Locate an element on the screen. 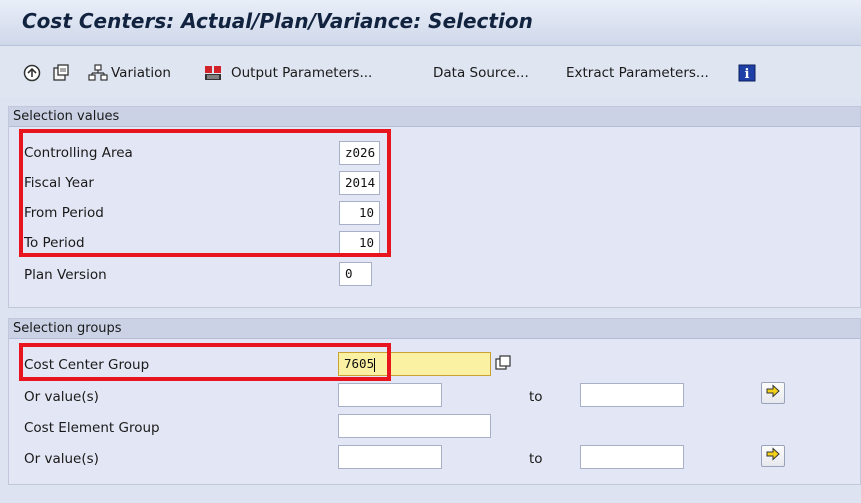 This screenshot has height=503, width=861. cost-center-group-label: Cost Center Group is located at coordinates (87, 365).